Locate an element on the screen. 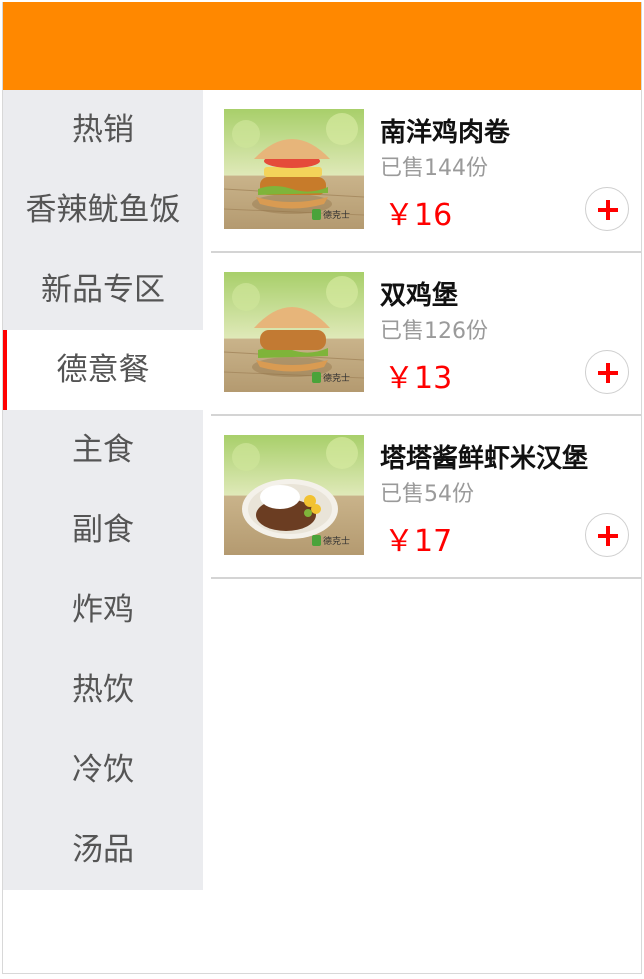  top-header-bar is located at coordinates (322, 46).